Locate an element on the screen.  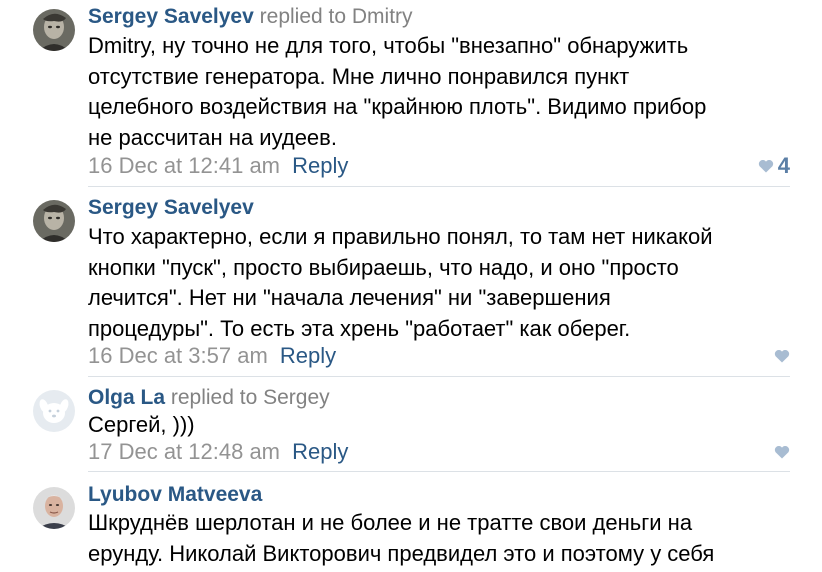
comment-meta: 16 Dec at 3:57 am Reply is located at coordinates (212, 356).